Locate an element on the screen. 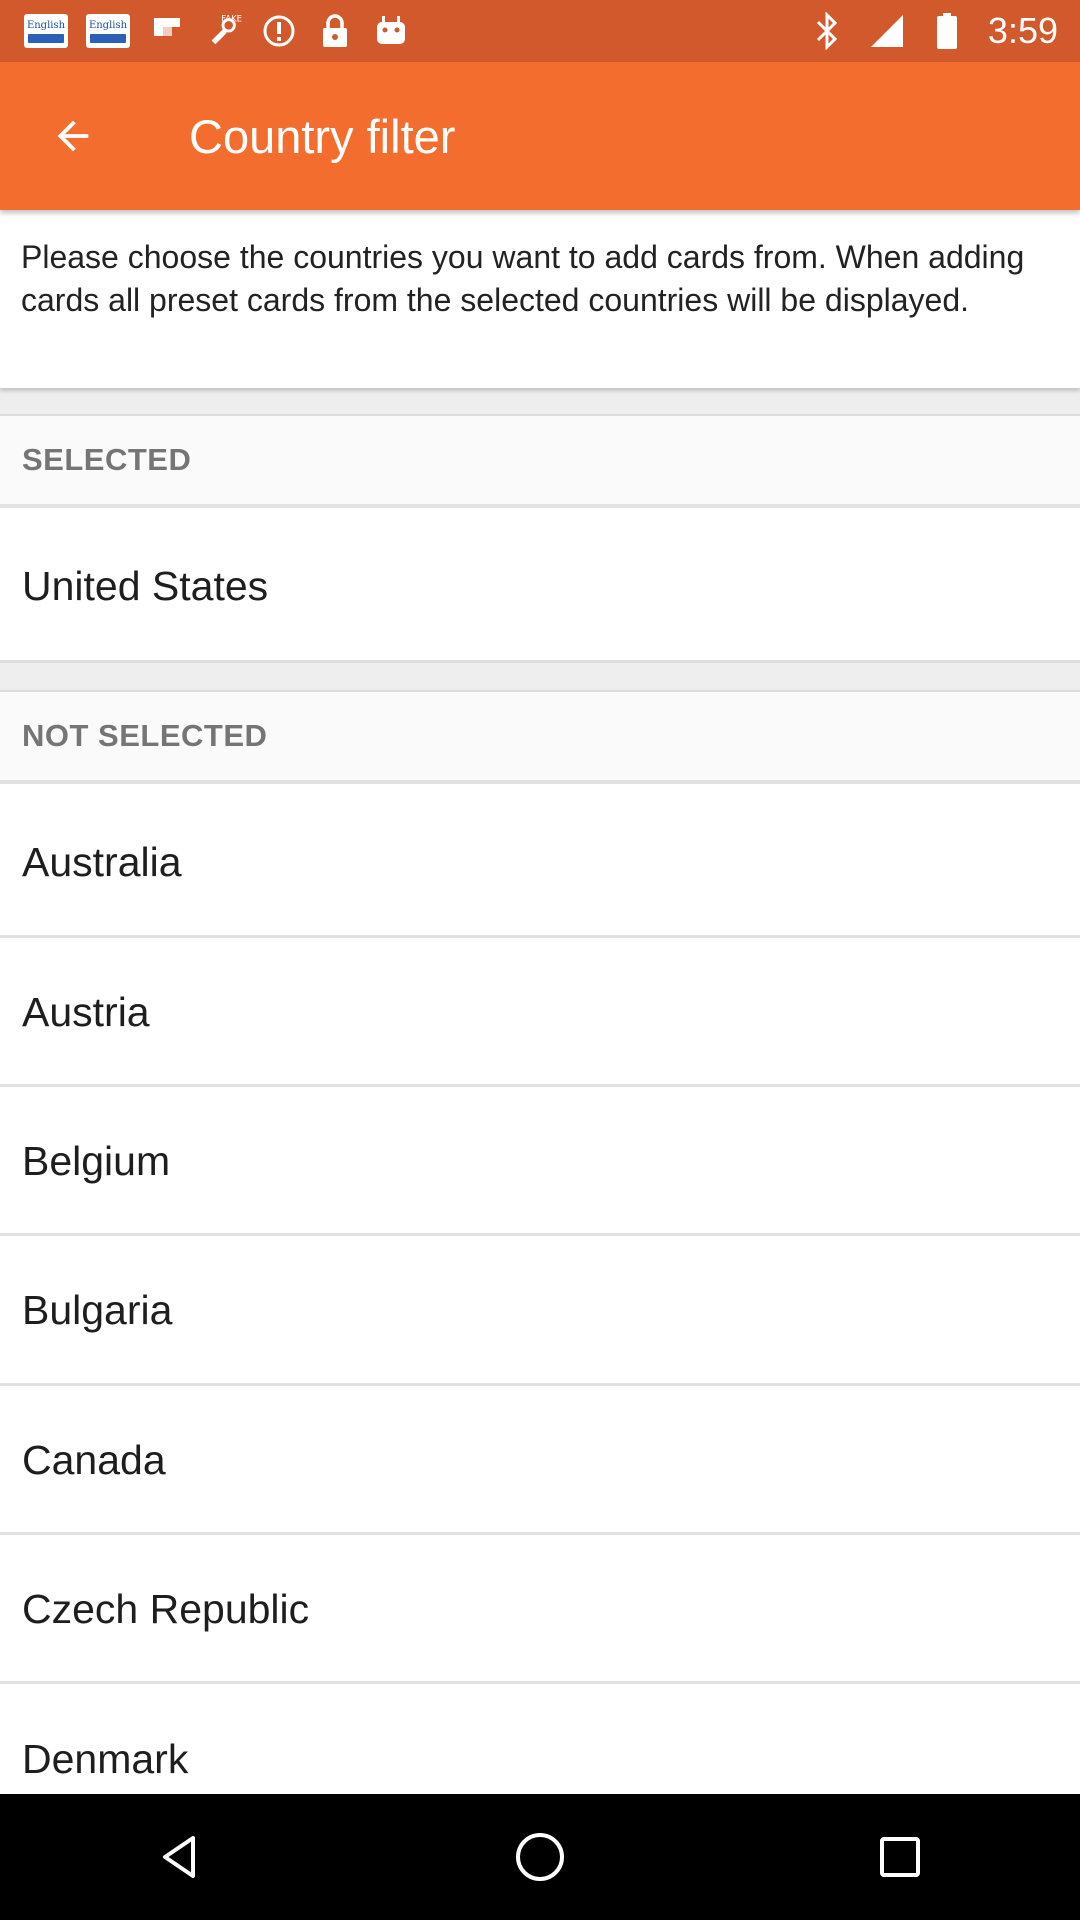  arrow-back-icon is located at coordinates (73, 136).